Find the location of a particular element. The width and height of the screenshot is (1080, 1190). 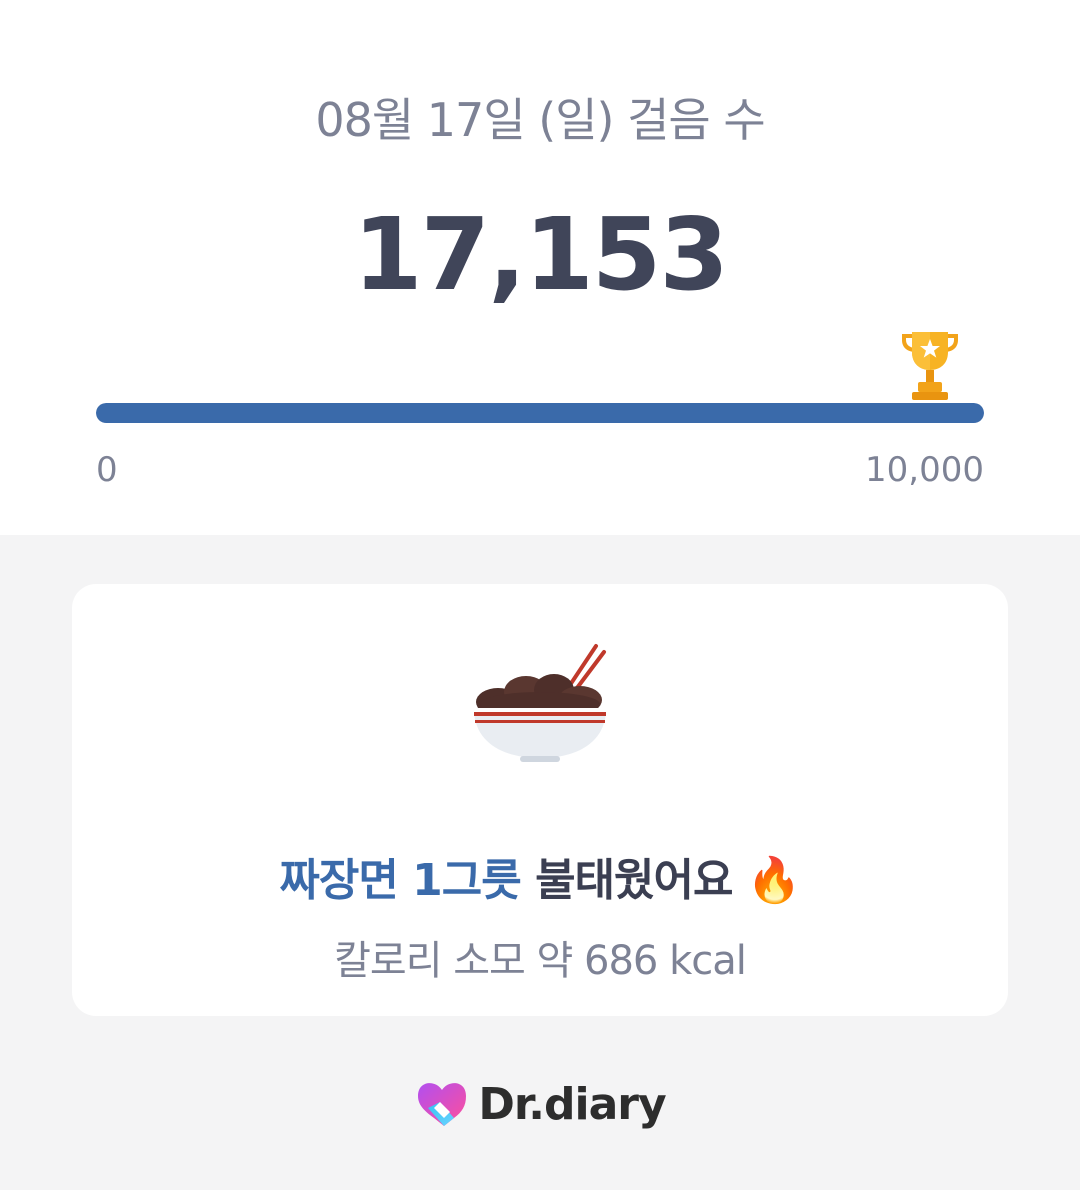

trophy-icon is located at coordinates (930, 366).